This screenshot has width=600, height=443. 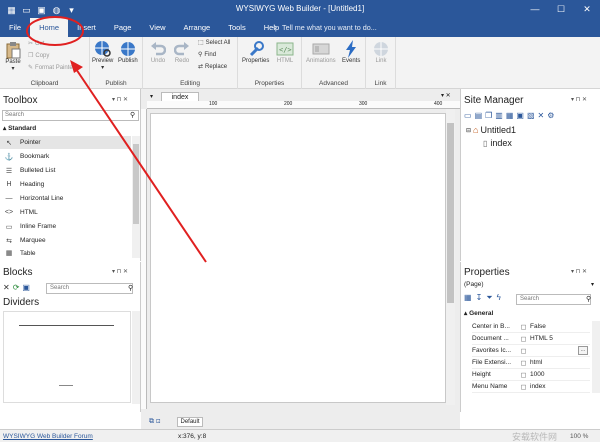 I want to click on toolbox-item-horizontal-line: — Horizontal Line, so click(x=65, y=198).